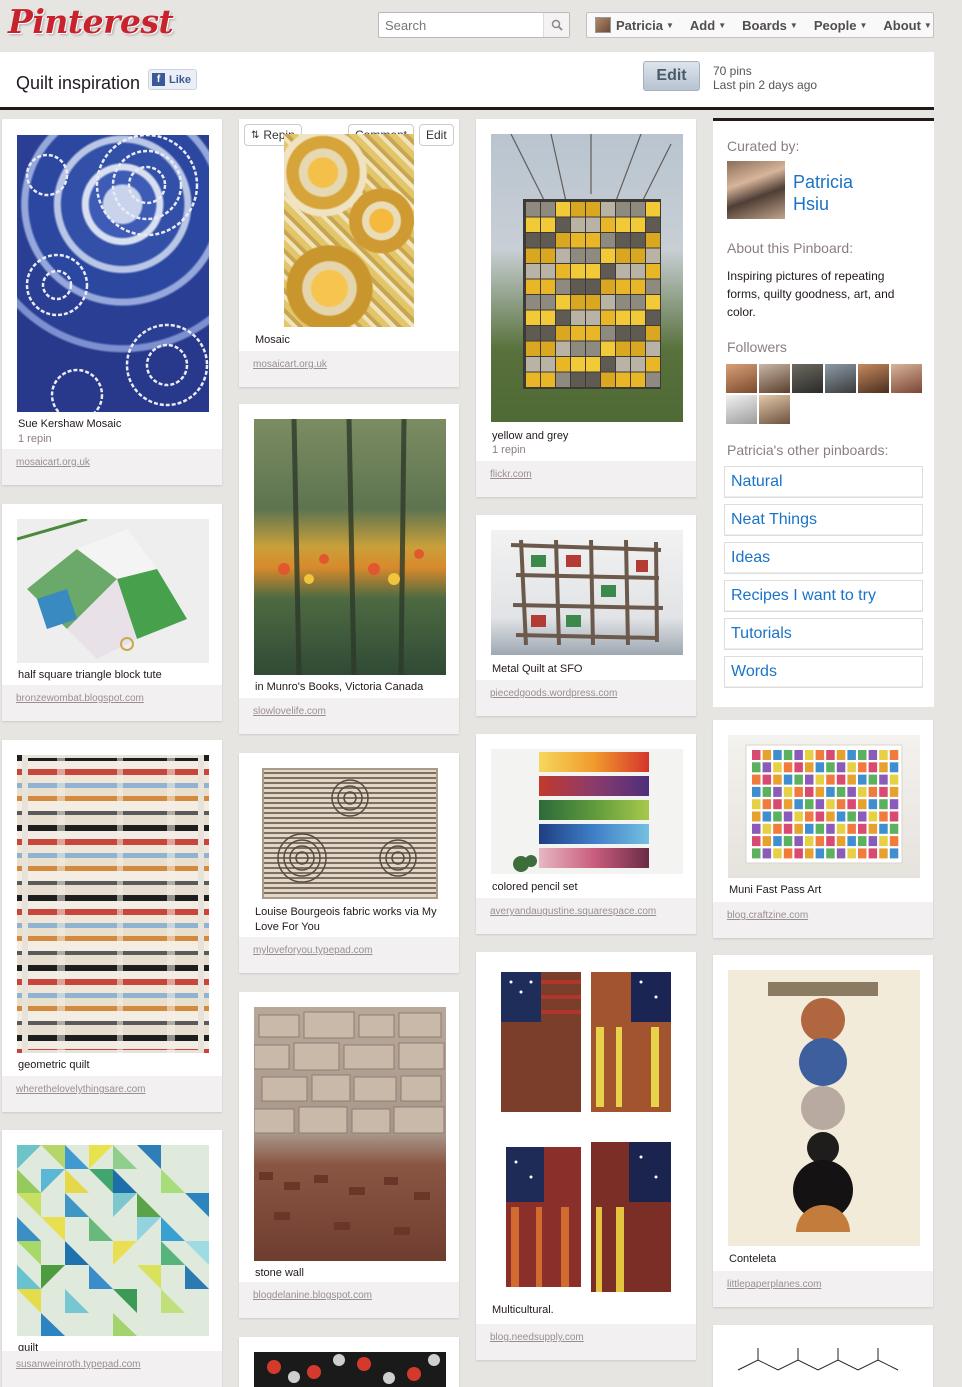  I want to click on pinboard-link: Recipes I want to try, so click(823, 596).